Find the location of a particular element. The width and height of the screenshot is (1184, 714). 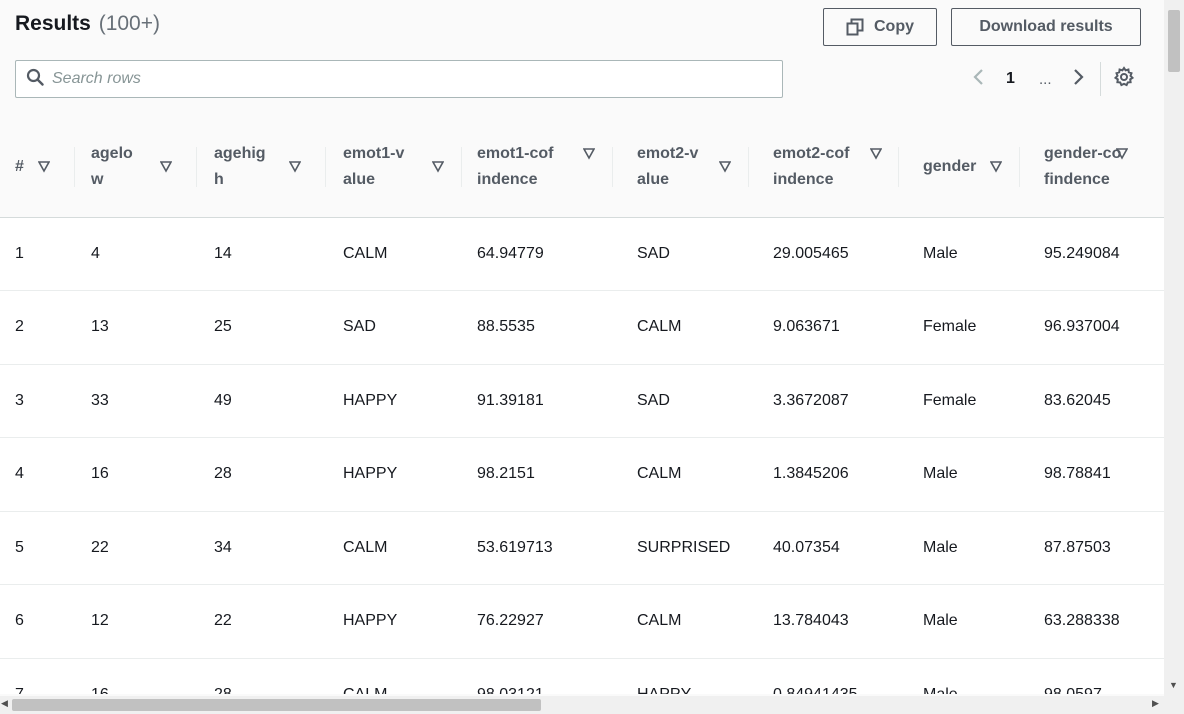

table-cell: 12 is located at coordinates (136, 621).